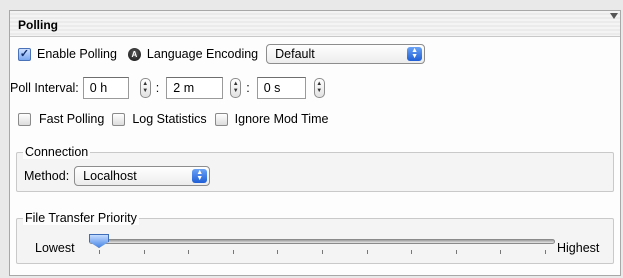  What do you see at coordinates (145, 88) in the screenshot?
I see `hours-stepper: ▲ ▼` at bounding box center [145, 88].